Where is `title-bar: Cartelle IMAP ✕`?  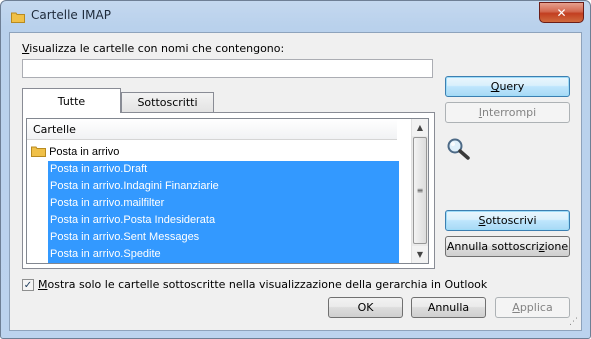 title-bar: Cartelle IMAP ✕ is located at coordinates (295, 16).